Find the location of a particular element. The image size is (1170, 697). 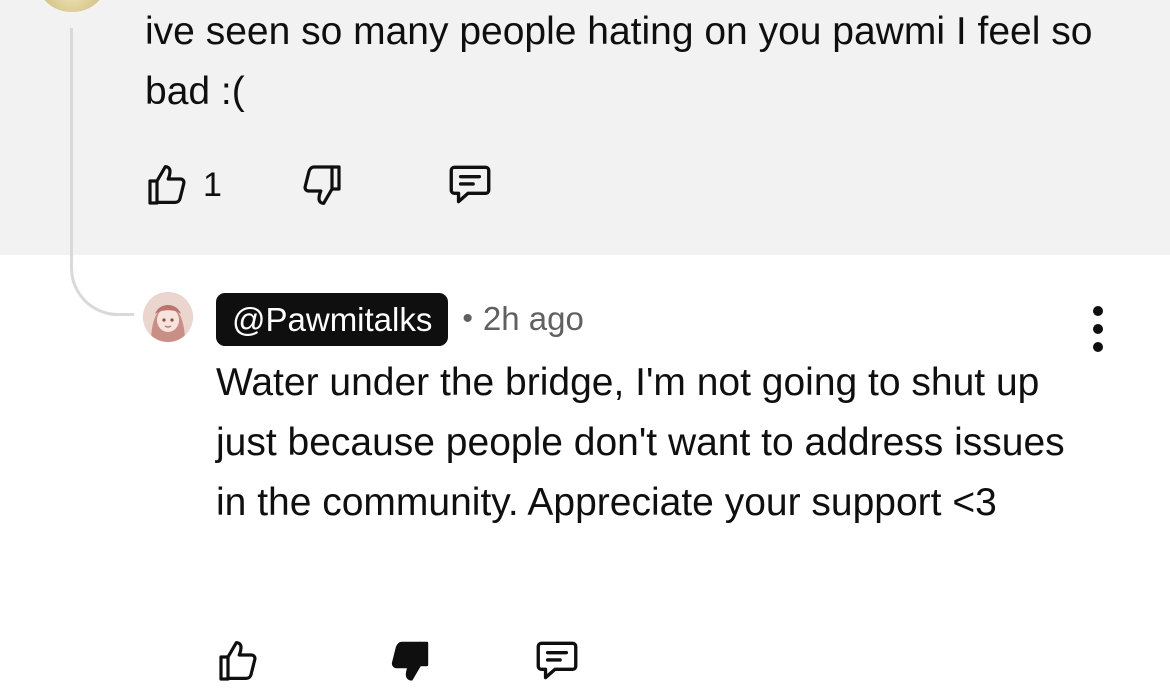

channel-handle-badge: @Pawmitalks is located at coordinates (332, 319).